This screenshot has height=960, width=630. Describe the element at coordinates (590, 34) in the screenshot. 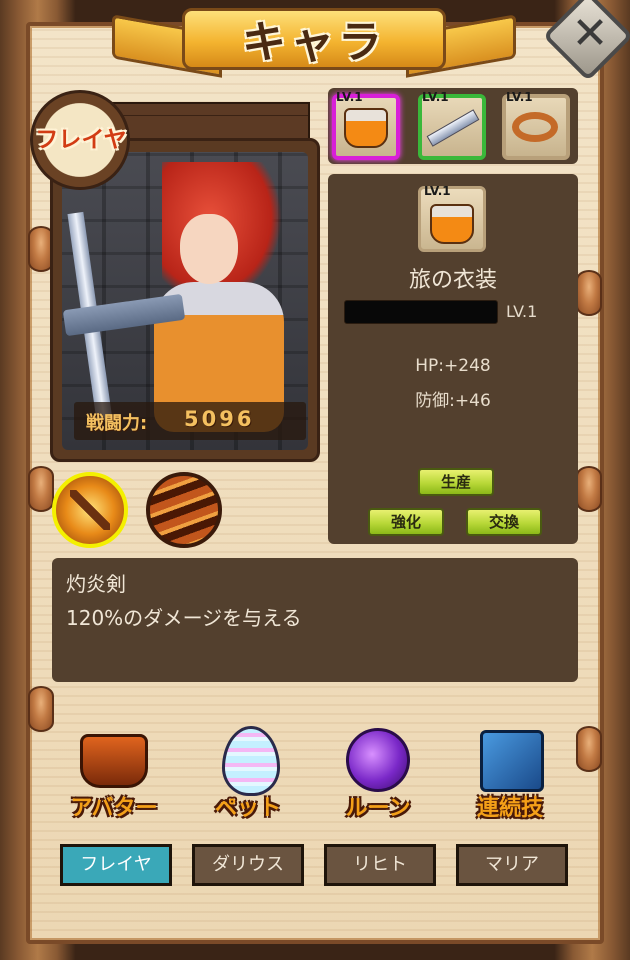

I see `close-x-icon: ✕` at that location.